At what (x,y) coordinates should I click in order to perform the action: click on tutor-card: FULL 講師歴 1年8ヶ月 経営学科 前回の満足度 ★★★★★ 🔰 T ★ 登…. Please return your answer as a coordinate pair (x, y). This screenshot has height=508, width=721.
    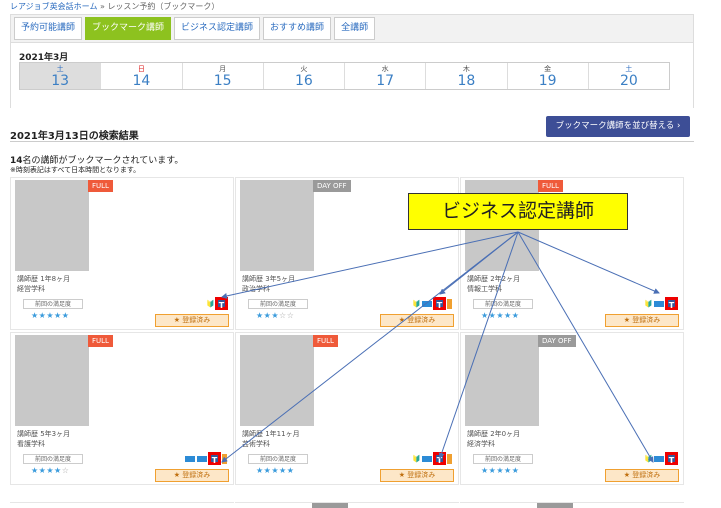
    Looking at the image, I should click on (122, 253).